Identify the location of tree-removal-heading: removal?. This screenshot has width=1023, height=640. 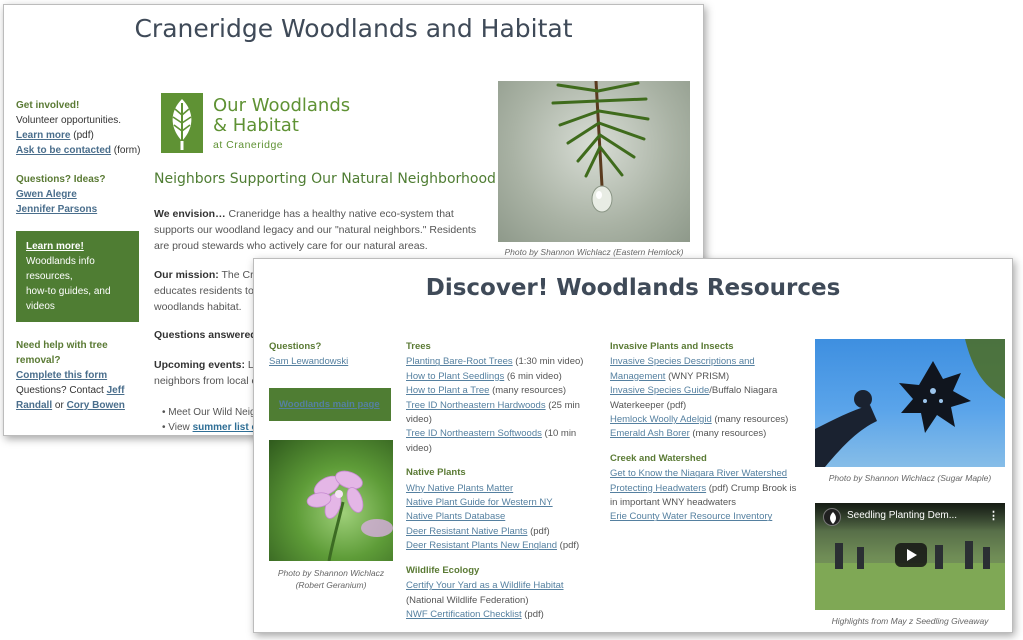
(38, 360).